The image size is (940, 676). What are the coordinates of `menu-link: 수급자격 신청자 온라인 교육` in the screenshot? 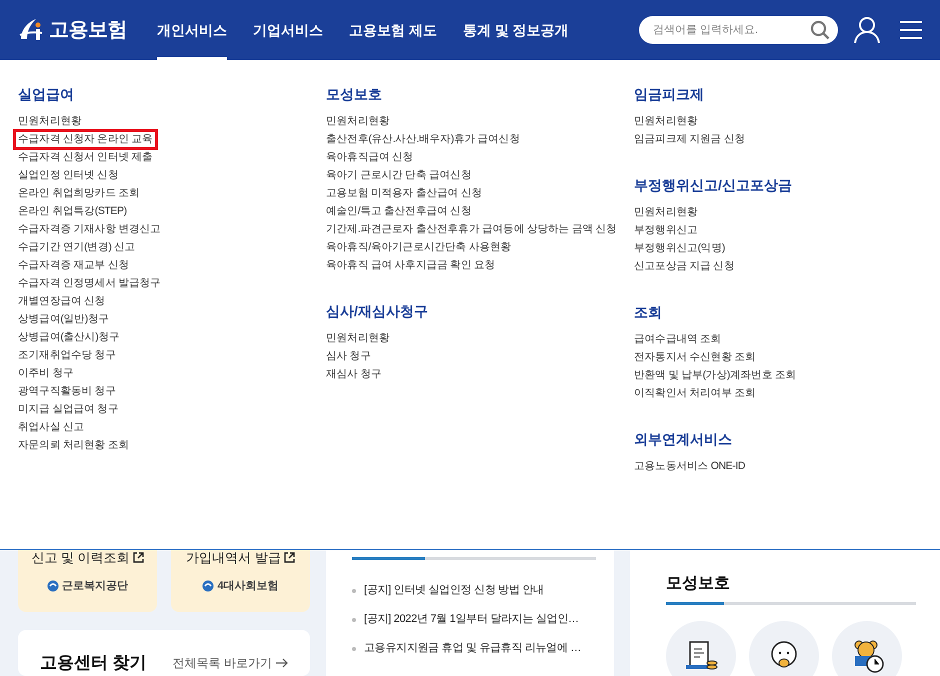 It's located at (85, 139).